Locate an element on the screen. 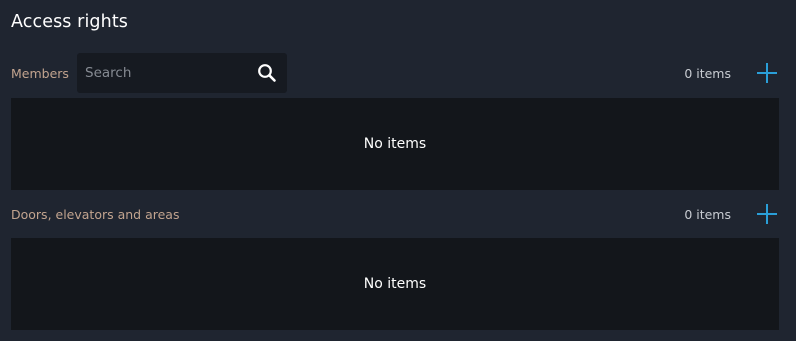 Image resolution: width=796 pixels, height=341 pixels. add-door-button is located at coordinates (767, 214).